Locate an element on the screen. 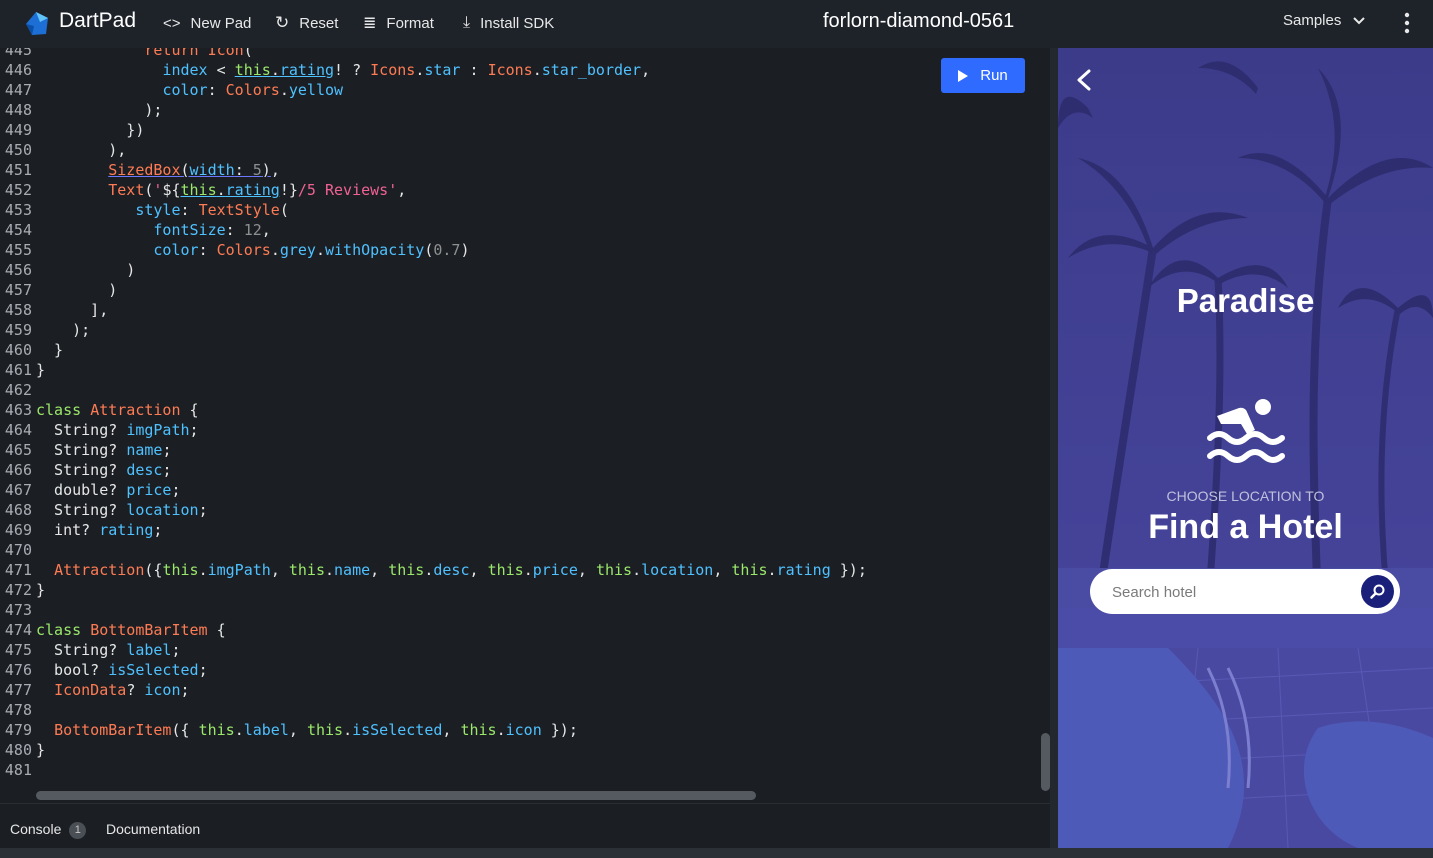  line-number: 463 is located at coordinates (18, 410).